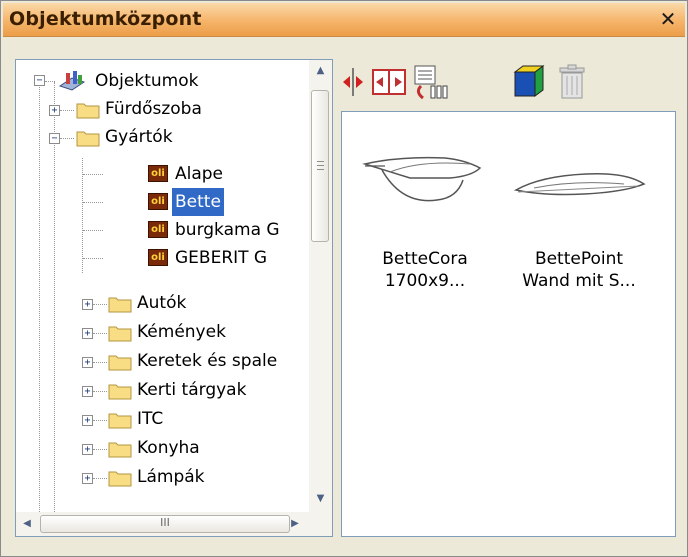 The height and width of the screenshot is (557, 688). Describe the element at coordinates (320, 71) in the screenshot. I see `scroll-up-arrow-icon: ▲` at that location.